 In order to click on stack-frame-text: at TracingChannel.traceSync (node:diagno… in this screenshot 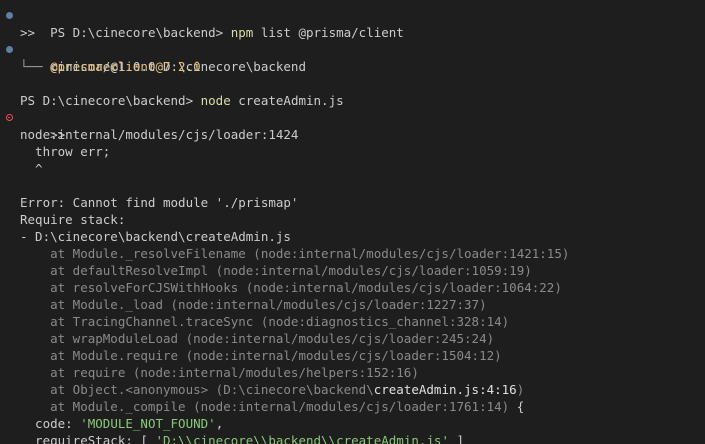, I will do `click(265, 321)`.